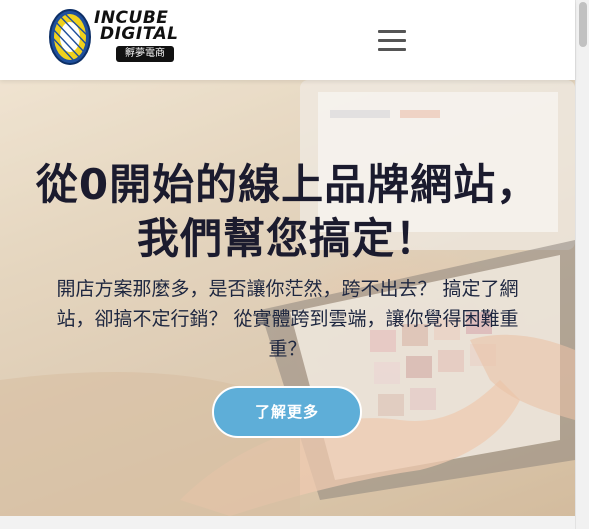  Describe the element at coordinates (287, 412) in the screenshot. I see `learn-more-button: 了解更多` at that location.